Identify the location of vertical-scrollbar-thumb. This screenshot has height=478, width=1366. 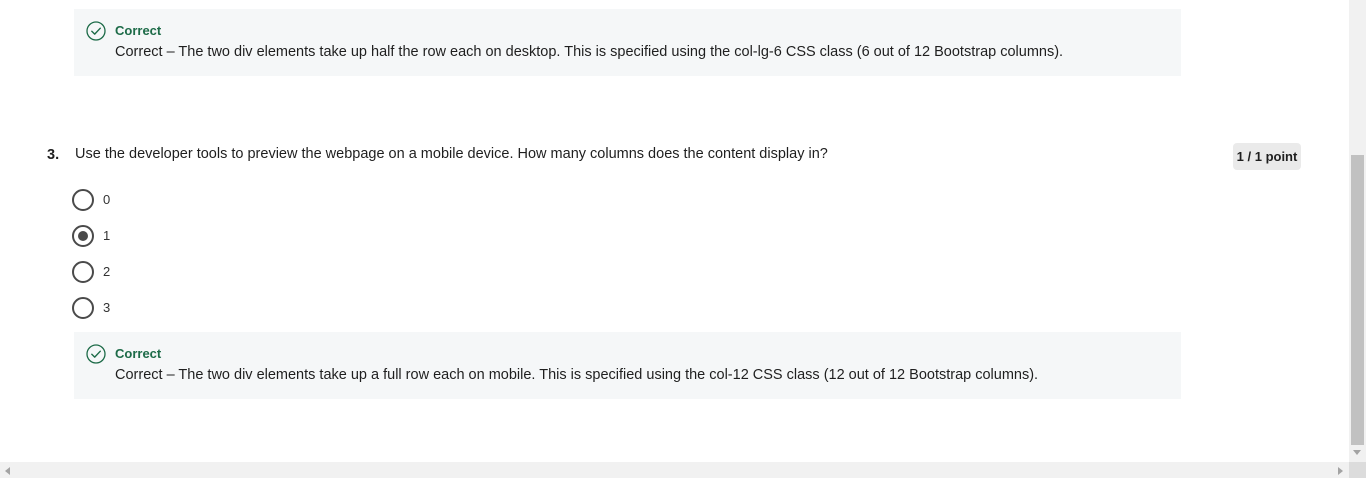
(1357, 300).